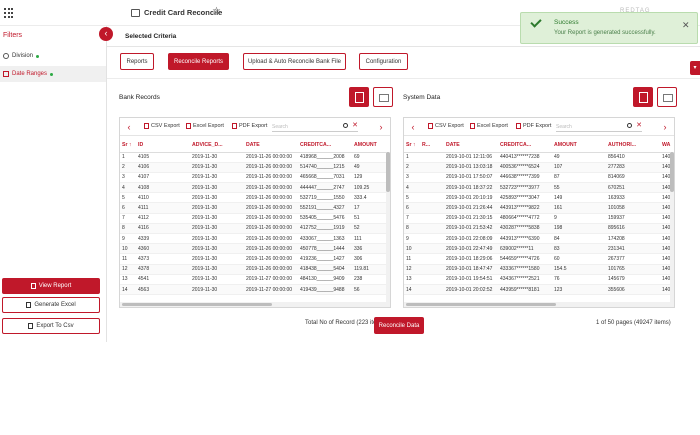 This screenshot has height=435, width=700. Describe the element at coordinates (471, 279) in the screenshot. I see `table-cell: 2019-10-01 19:54:51` at that location.